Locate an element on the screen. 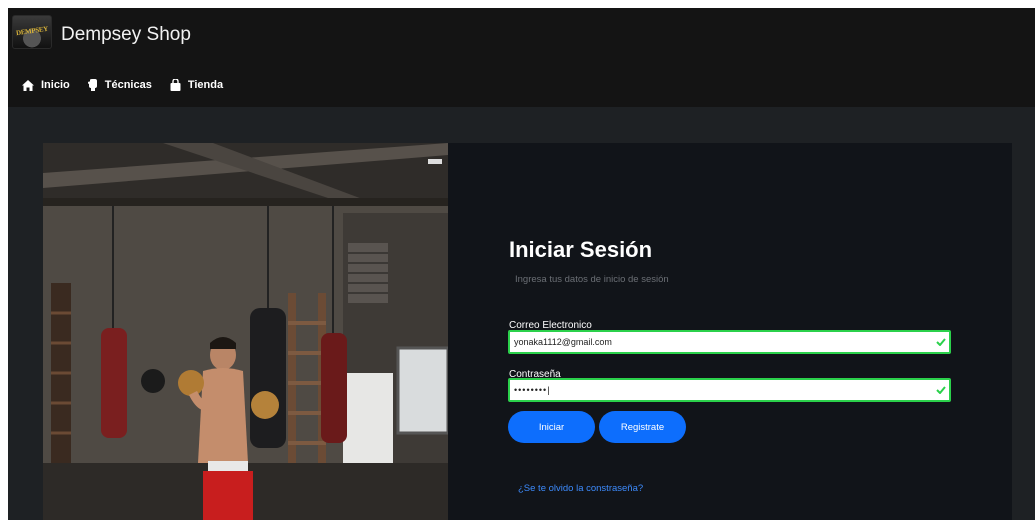 This screenshot has height=520, width=1035. nav-item-inicio: Inicio is located at coordinates (46, 85).